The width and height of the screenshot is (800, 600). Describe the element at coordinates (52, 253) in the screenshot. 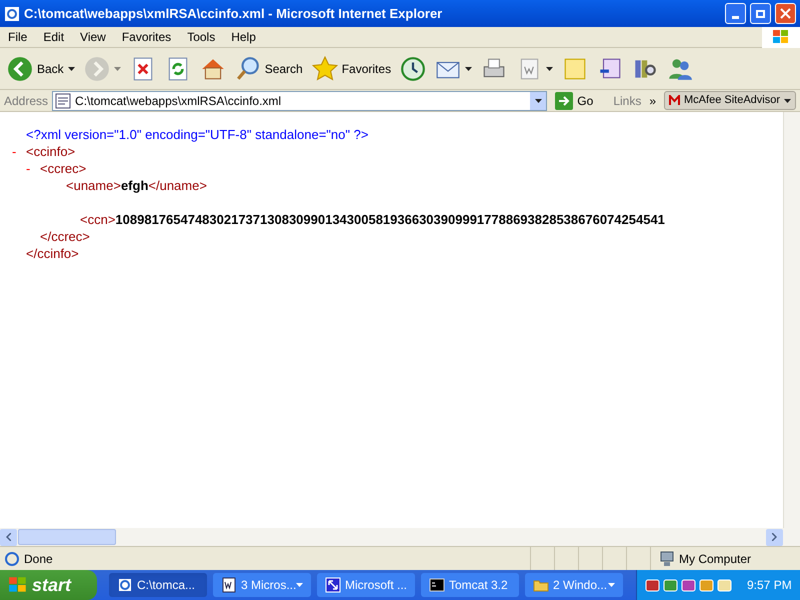

I see `xml-tag: </ccinfo>` at that location.